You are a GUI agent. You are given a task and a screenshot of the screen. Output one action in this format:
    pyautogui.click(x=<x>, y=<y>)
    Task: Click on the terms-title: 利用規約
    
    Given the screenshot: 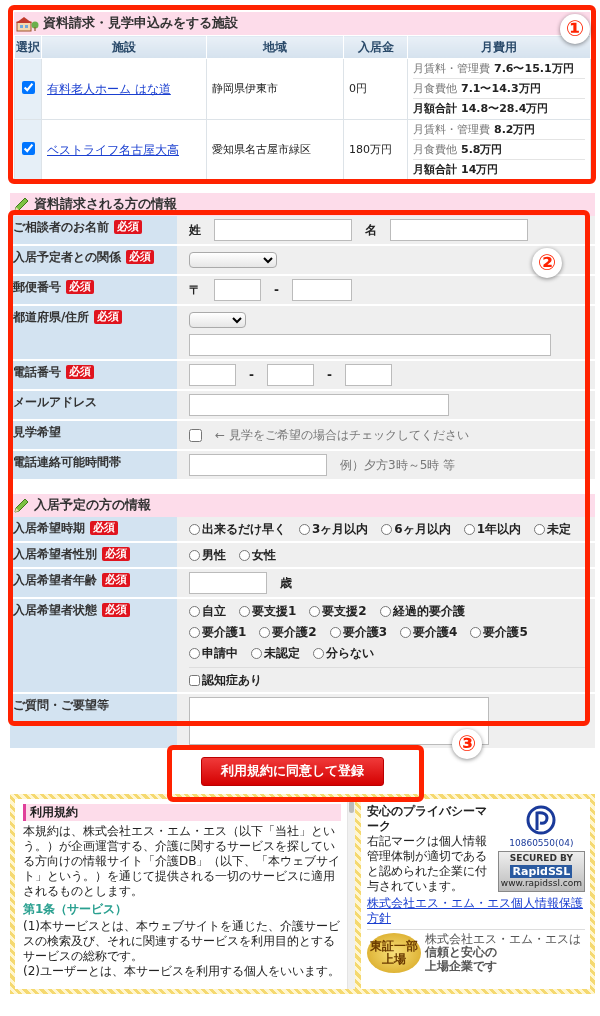 What is the action you would take?
    pyautogui.click(x=182, y=812)
    